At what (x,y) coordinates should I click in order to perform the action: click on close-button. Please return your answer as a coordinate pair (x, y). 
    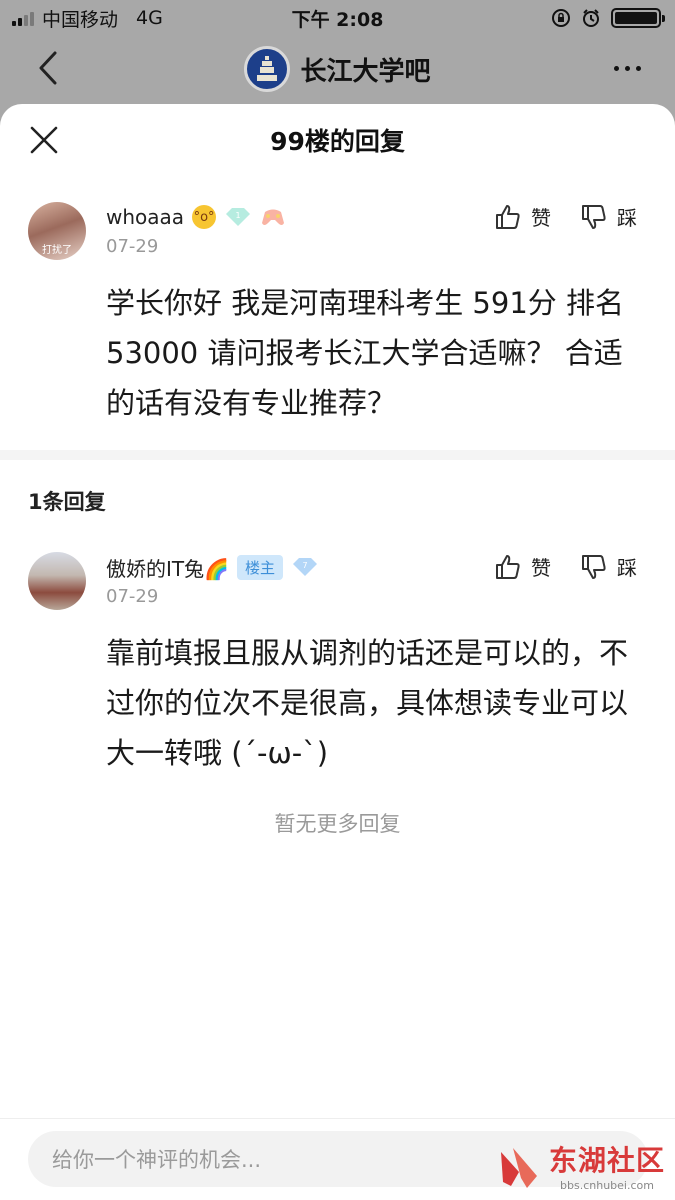
    Looking at the image, I should click on (44, 140).